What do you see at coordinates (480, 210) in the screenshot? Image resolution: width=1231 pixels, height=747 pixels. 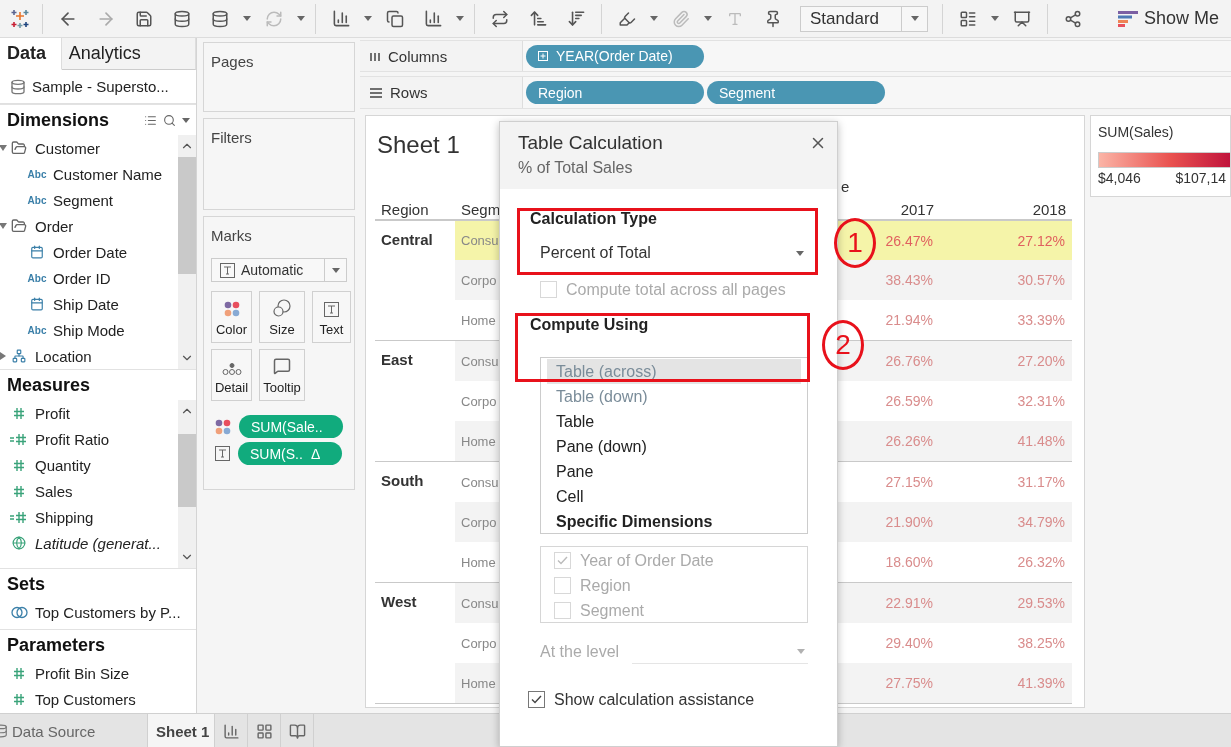 I see `column-header: Segm` at bounding box center [480, 210].